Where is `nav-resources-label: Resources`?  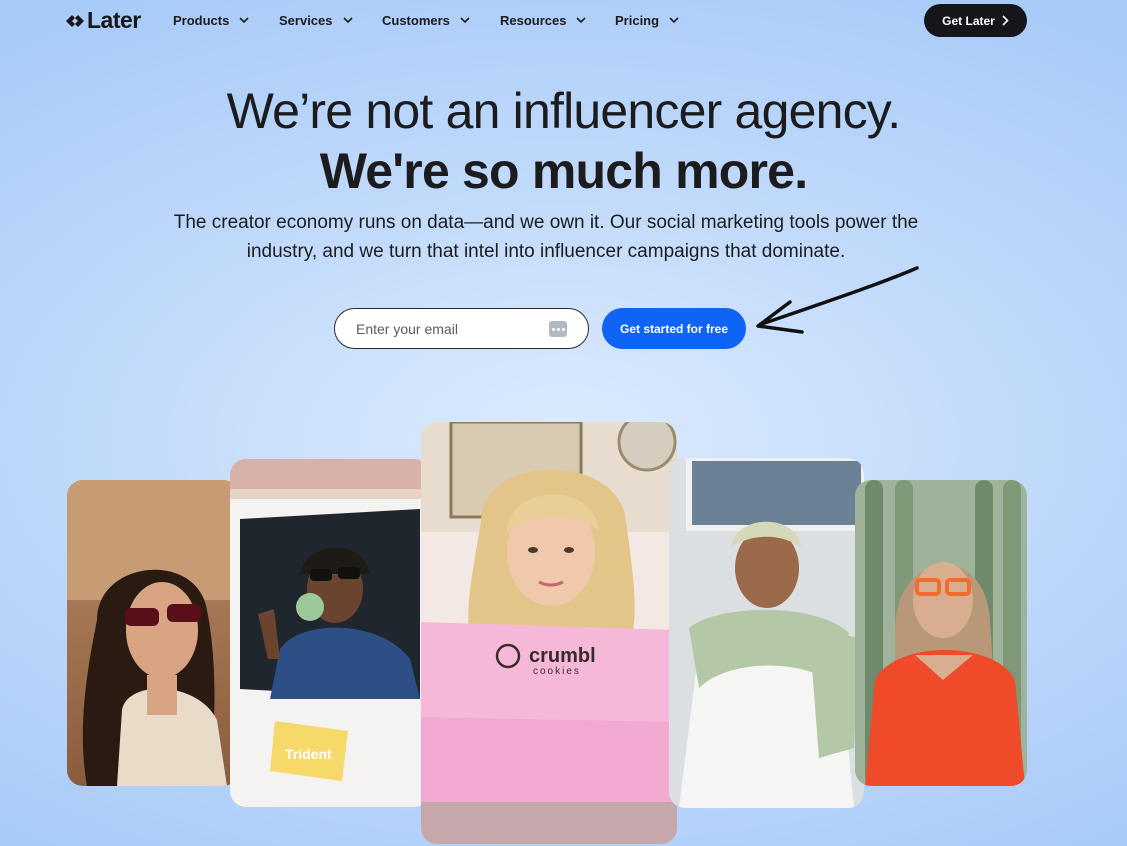 nav-resources-label: Resources is located at coordinates (533, 20).